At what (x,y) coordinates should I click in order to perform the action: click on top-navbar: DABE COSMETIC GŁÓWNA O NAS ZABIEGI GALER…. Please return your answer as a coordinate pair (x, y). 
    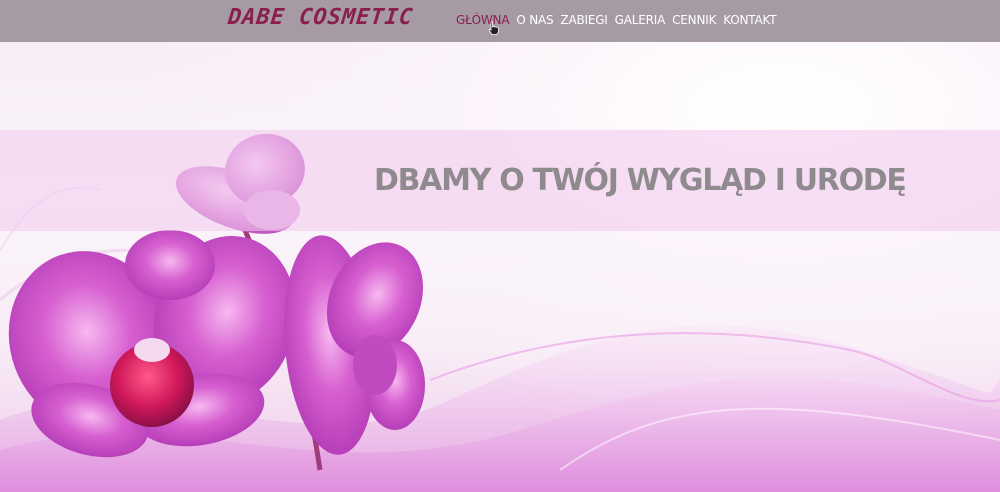
    Looking at the image, I should click on (500, 21).